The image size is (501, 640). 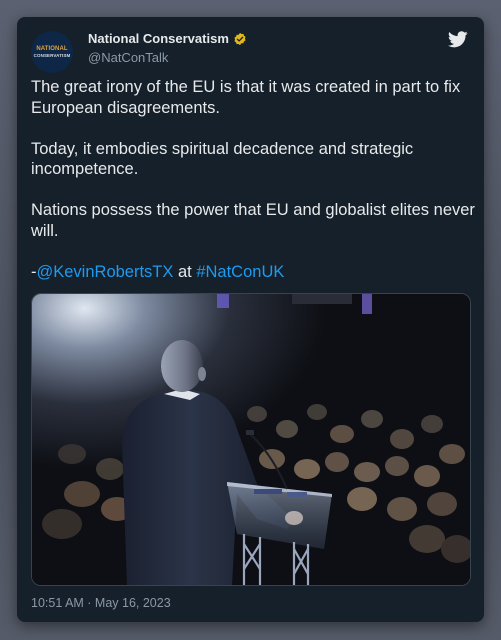 I want to click on avatar-logo-text-bottom: CONSERVATISM, so click(x=52, y=55).